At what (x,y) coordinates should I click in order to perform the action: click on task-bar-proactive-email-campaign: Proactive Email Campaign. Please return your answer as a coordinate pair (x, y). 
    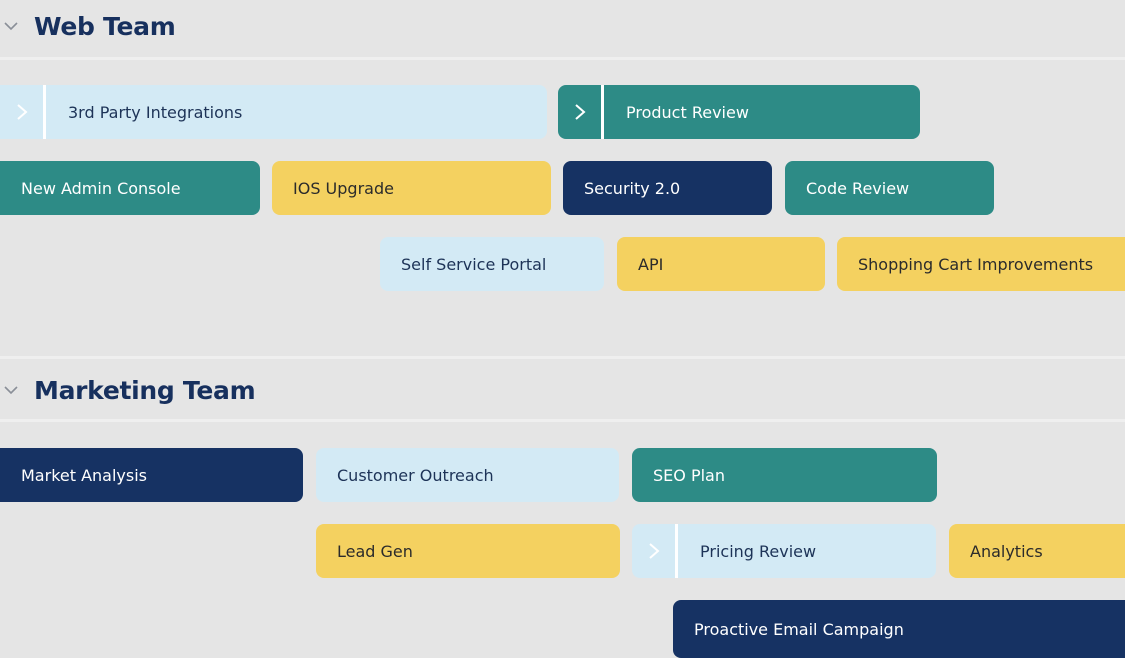
    Looking at the image, I should click on (899, 629).